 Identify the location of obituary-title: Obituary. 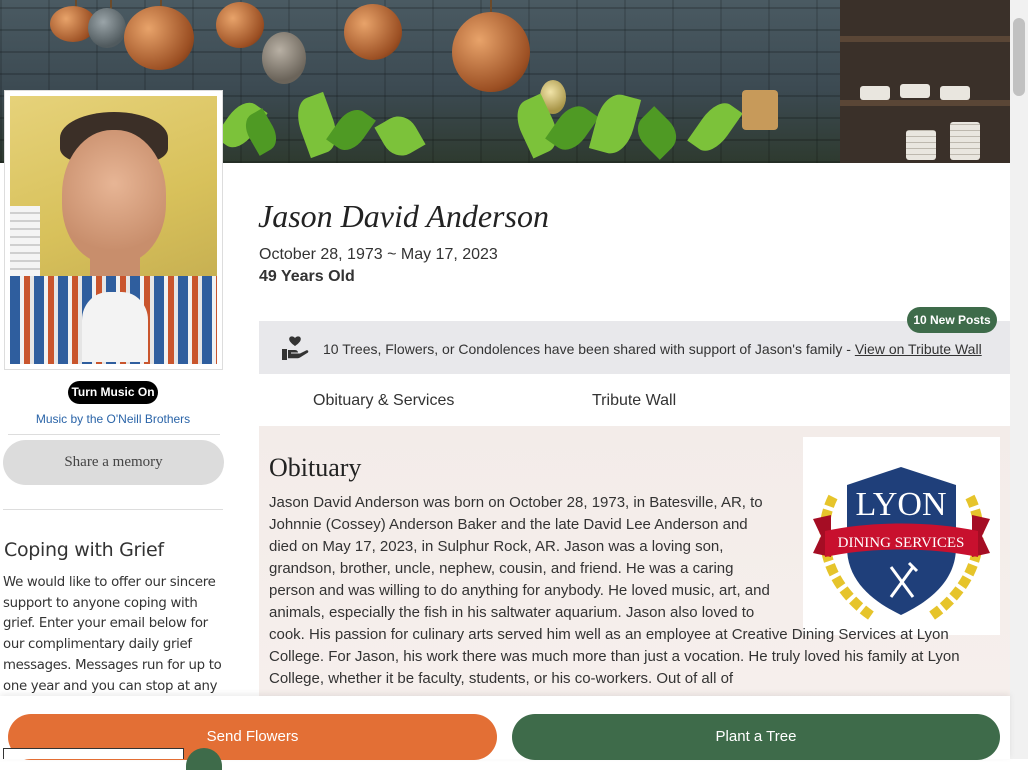
(315, 467).